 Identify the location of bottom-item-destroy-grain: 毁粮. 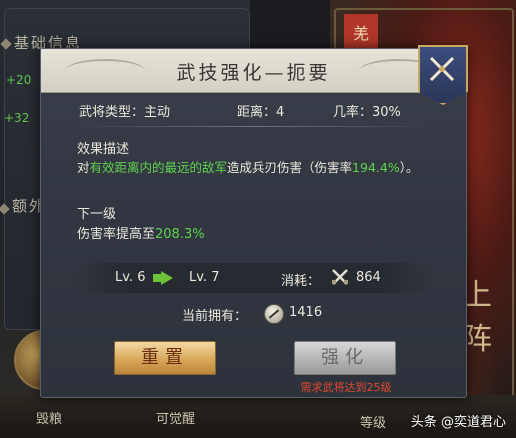
(49, 417).